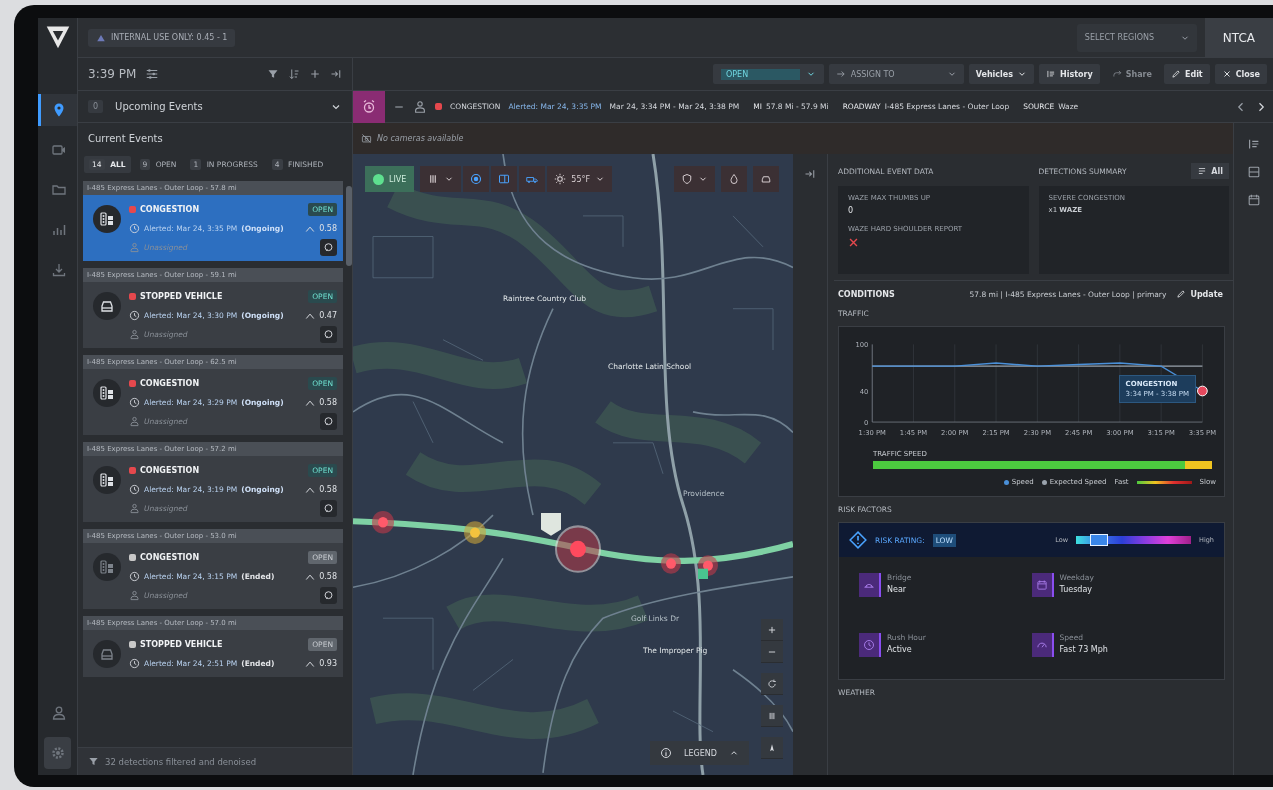  What do you see at coordinates (1069, 74) in the screenshot?
I see `history-button: History` at bounding box center [1069, 74].